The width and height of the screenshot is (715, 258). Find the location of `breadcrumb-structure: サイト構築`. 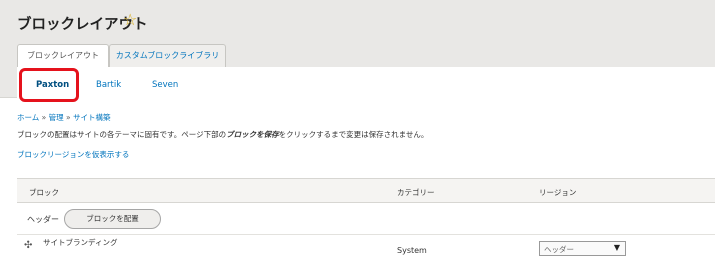

breadcrumb-structure: サイト構築 is located at coordinates (92, 117).